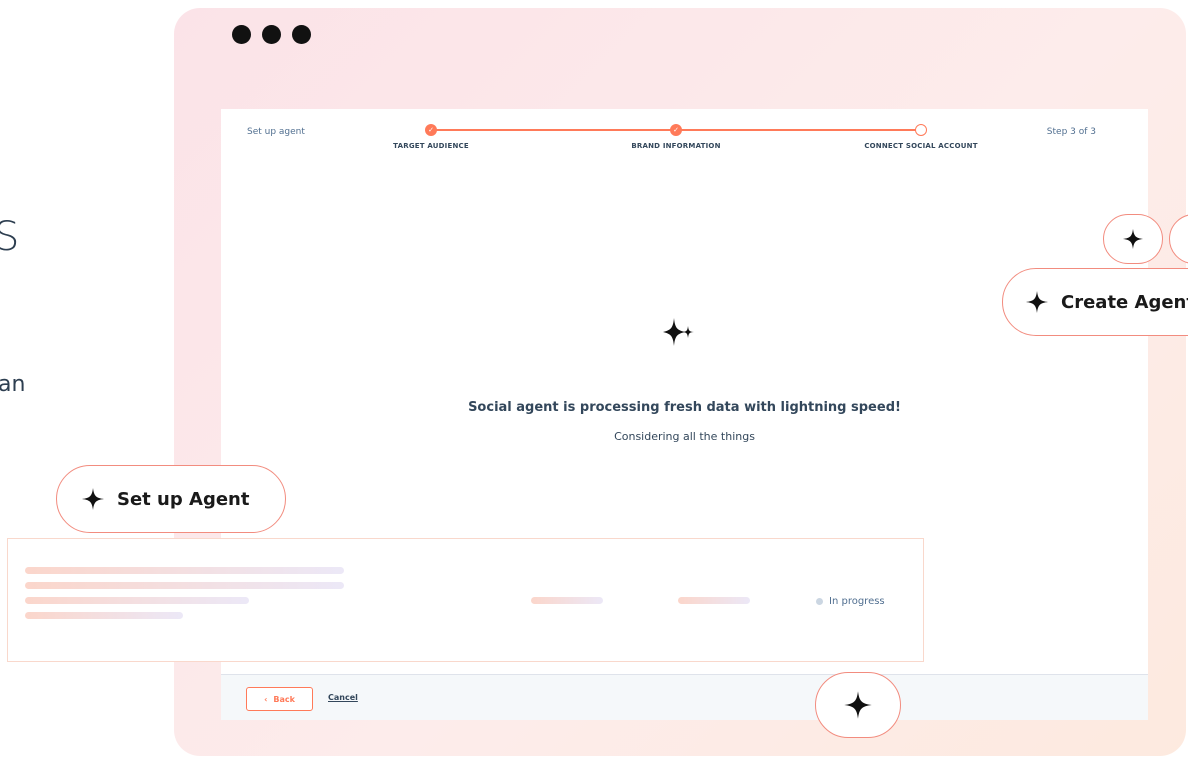  Describe the element at coordinates (465, 600) in the screenshot. I see `agent-list-panel: In progress` at that location.